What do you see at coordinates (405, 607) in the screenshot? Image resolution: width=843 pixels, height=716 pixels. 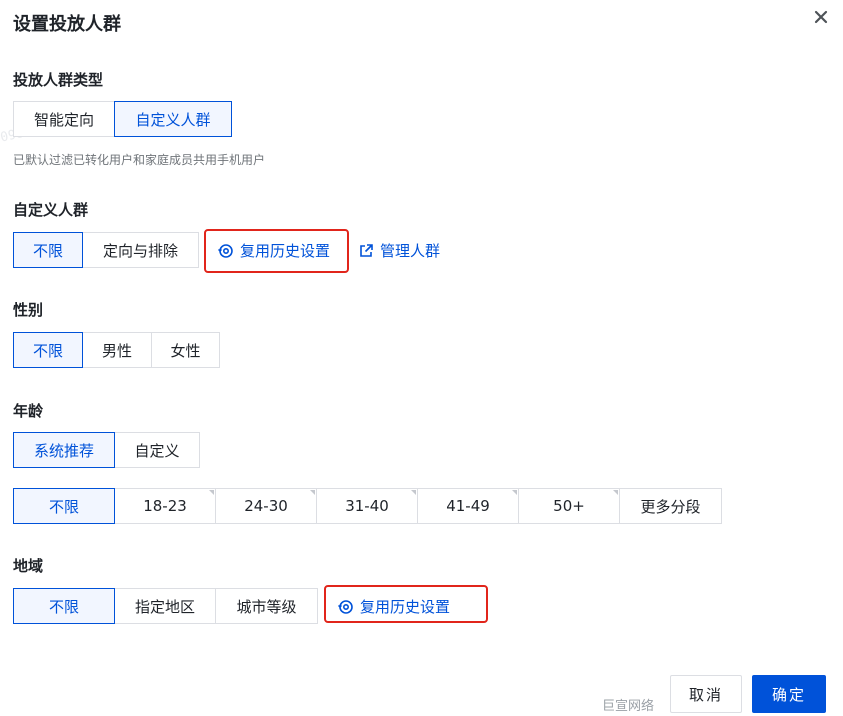 I see `region-reuse-history-label: 复用历史设置` at bounding box center [405, 607].